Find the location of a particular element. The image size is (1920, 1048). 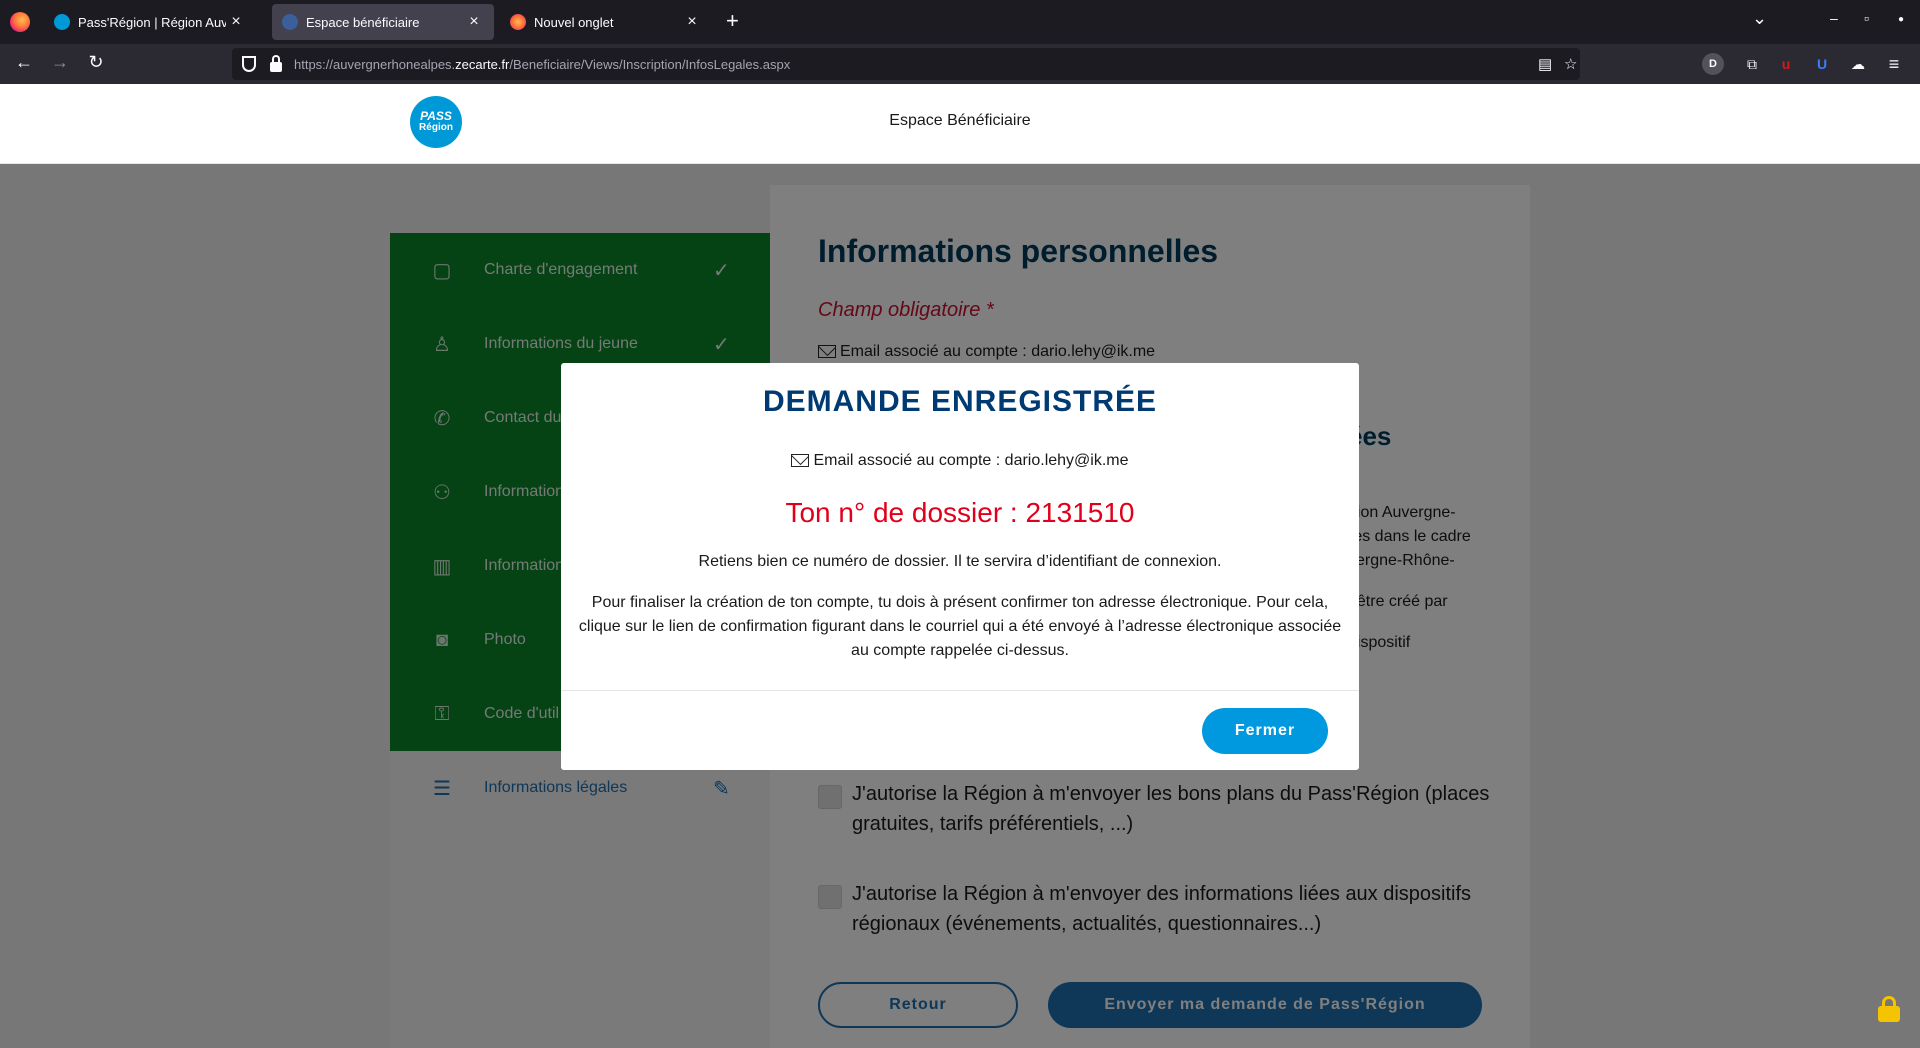

reader-view-icon: ▤ is located at coordinates (1545, 64).